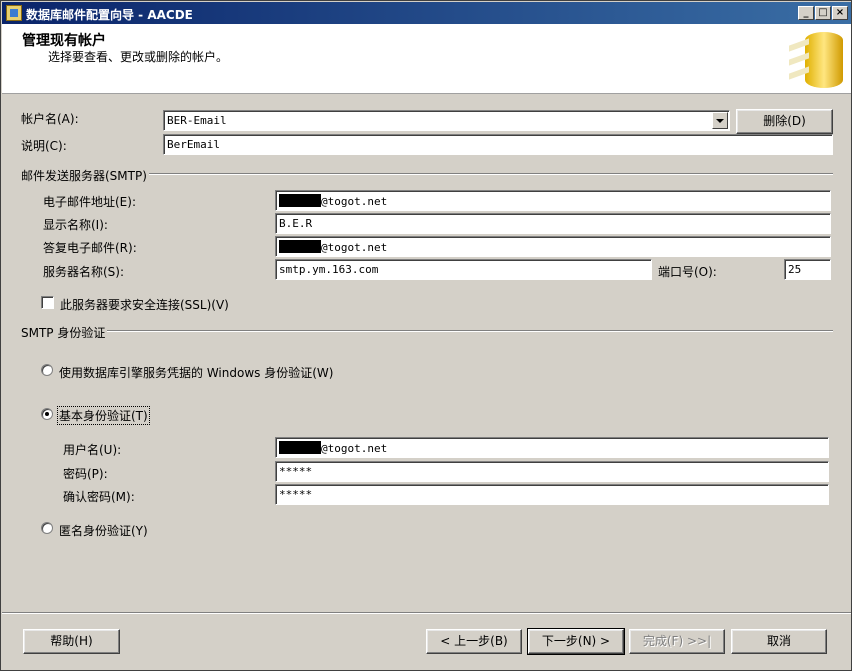 Image resolution: width=852 pixels, height=671 pixels. I want to click on delete-button: 删除(D), so click(784, 121).